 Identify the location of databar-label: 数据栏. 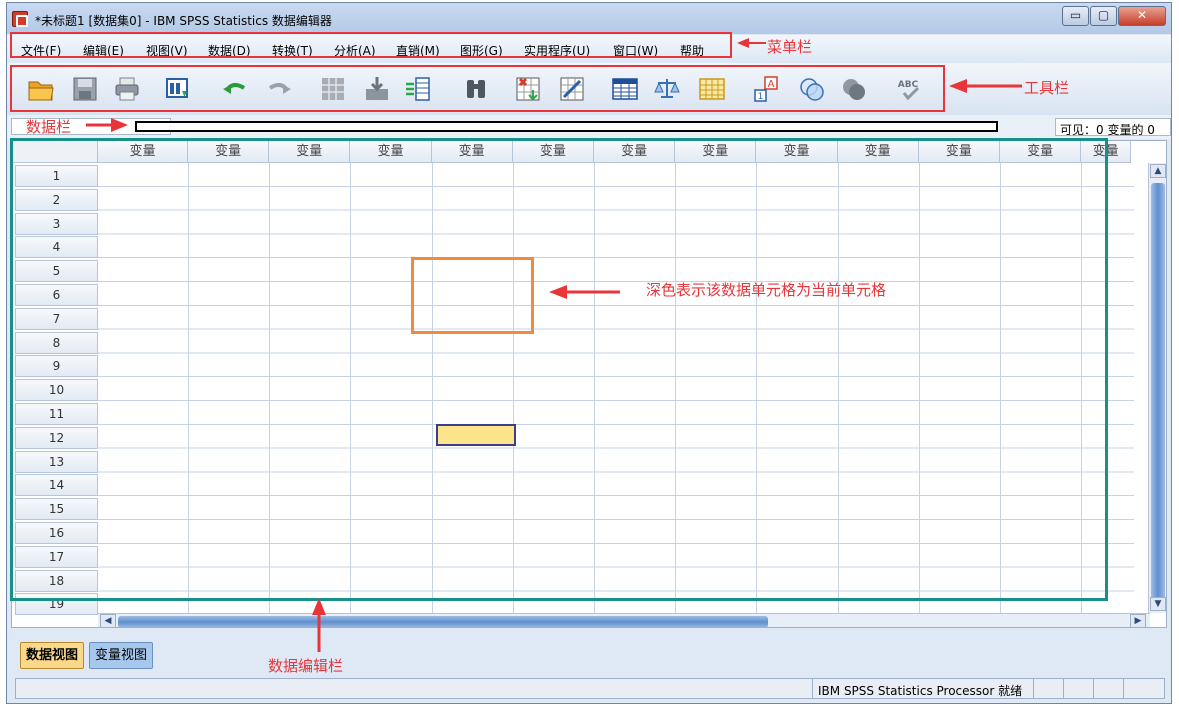
(49, 127).